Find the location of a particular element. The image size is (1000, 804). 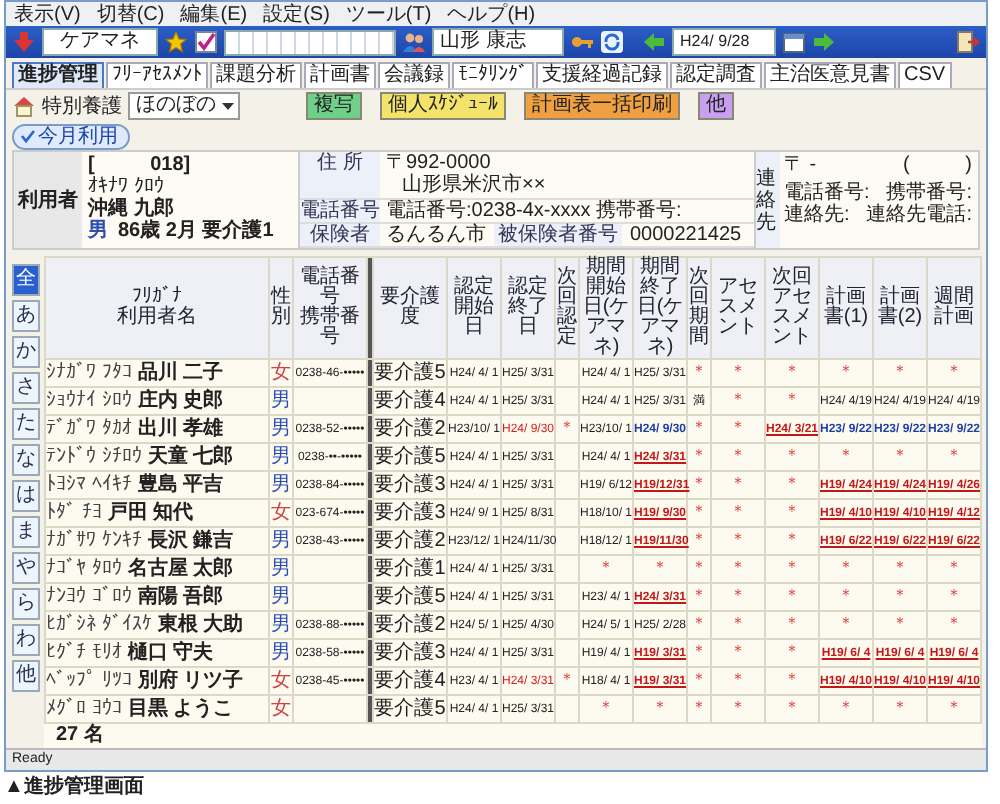

tab: ﾌﾘｰｱｾｽﾒﾝﾄ is located at coordinates (157, 75).